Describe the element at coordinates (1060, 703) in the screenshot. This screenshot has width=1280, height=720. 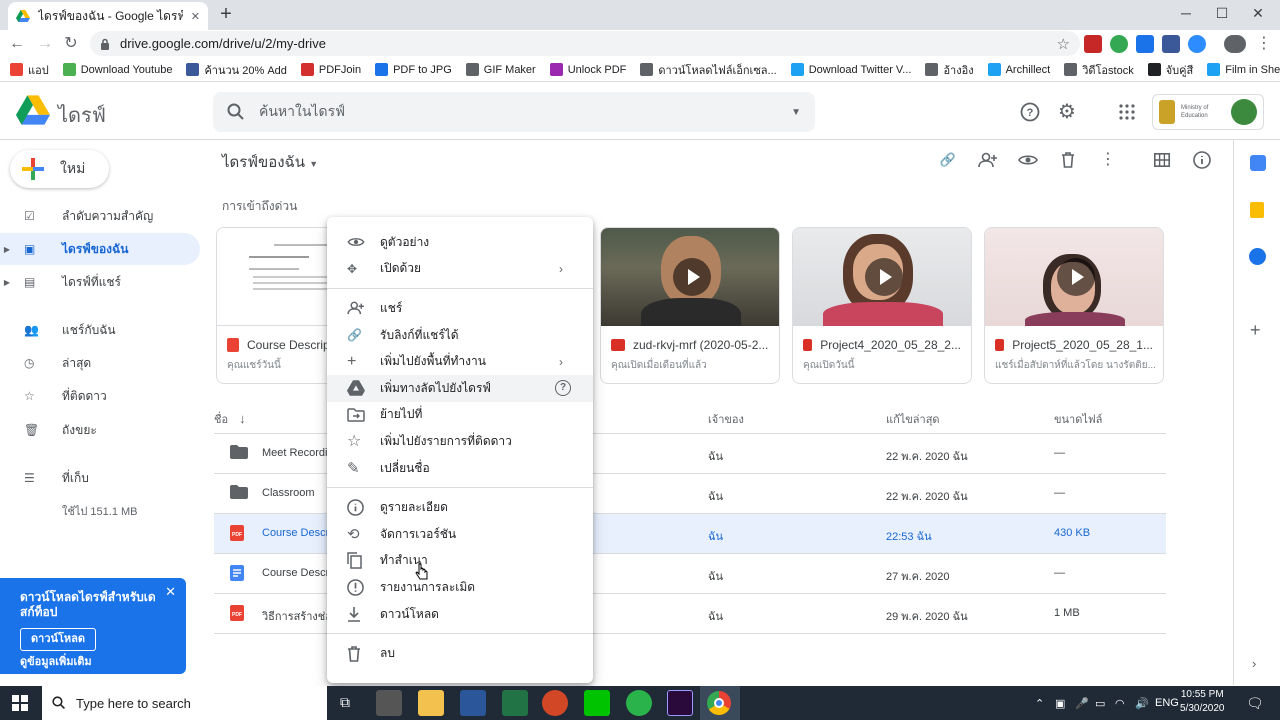
I see `tray-app-icon: ▣` at that location.